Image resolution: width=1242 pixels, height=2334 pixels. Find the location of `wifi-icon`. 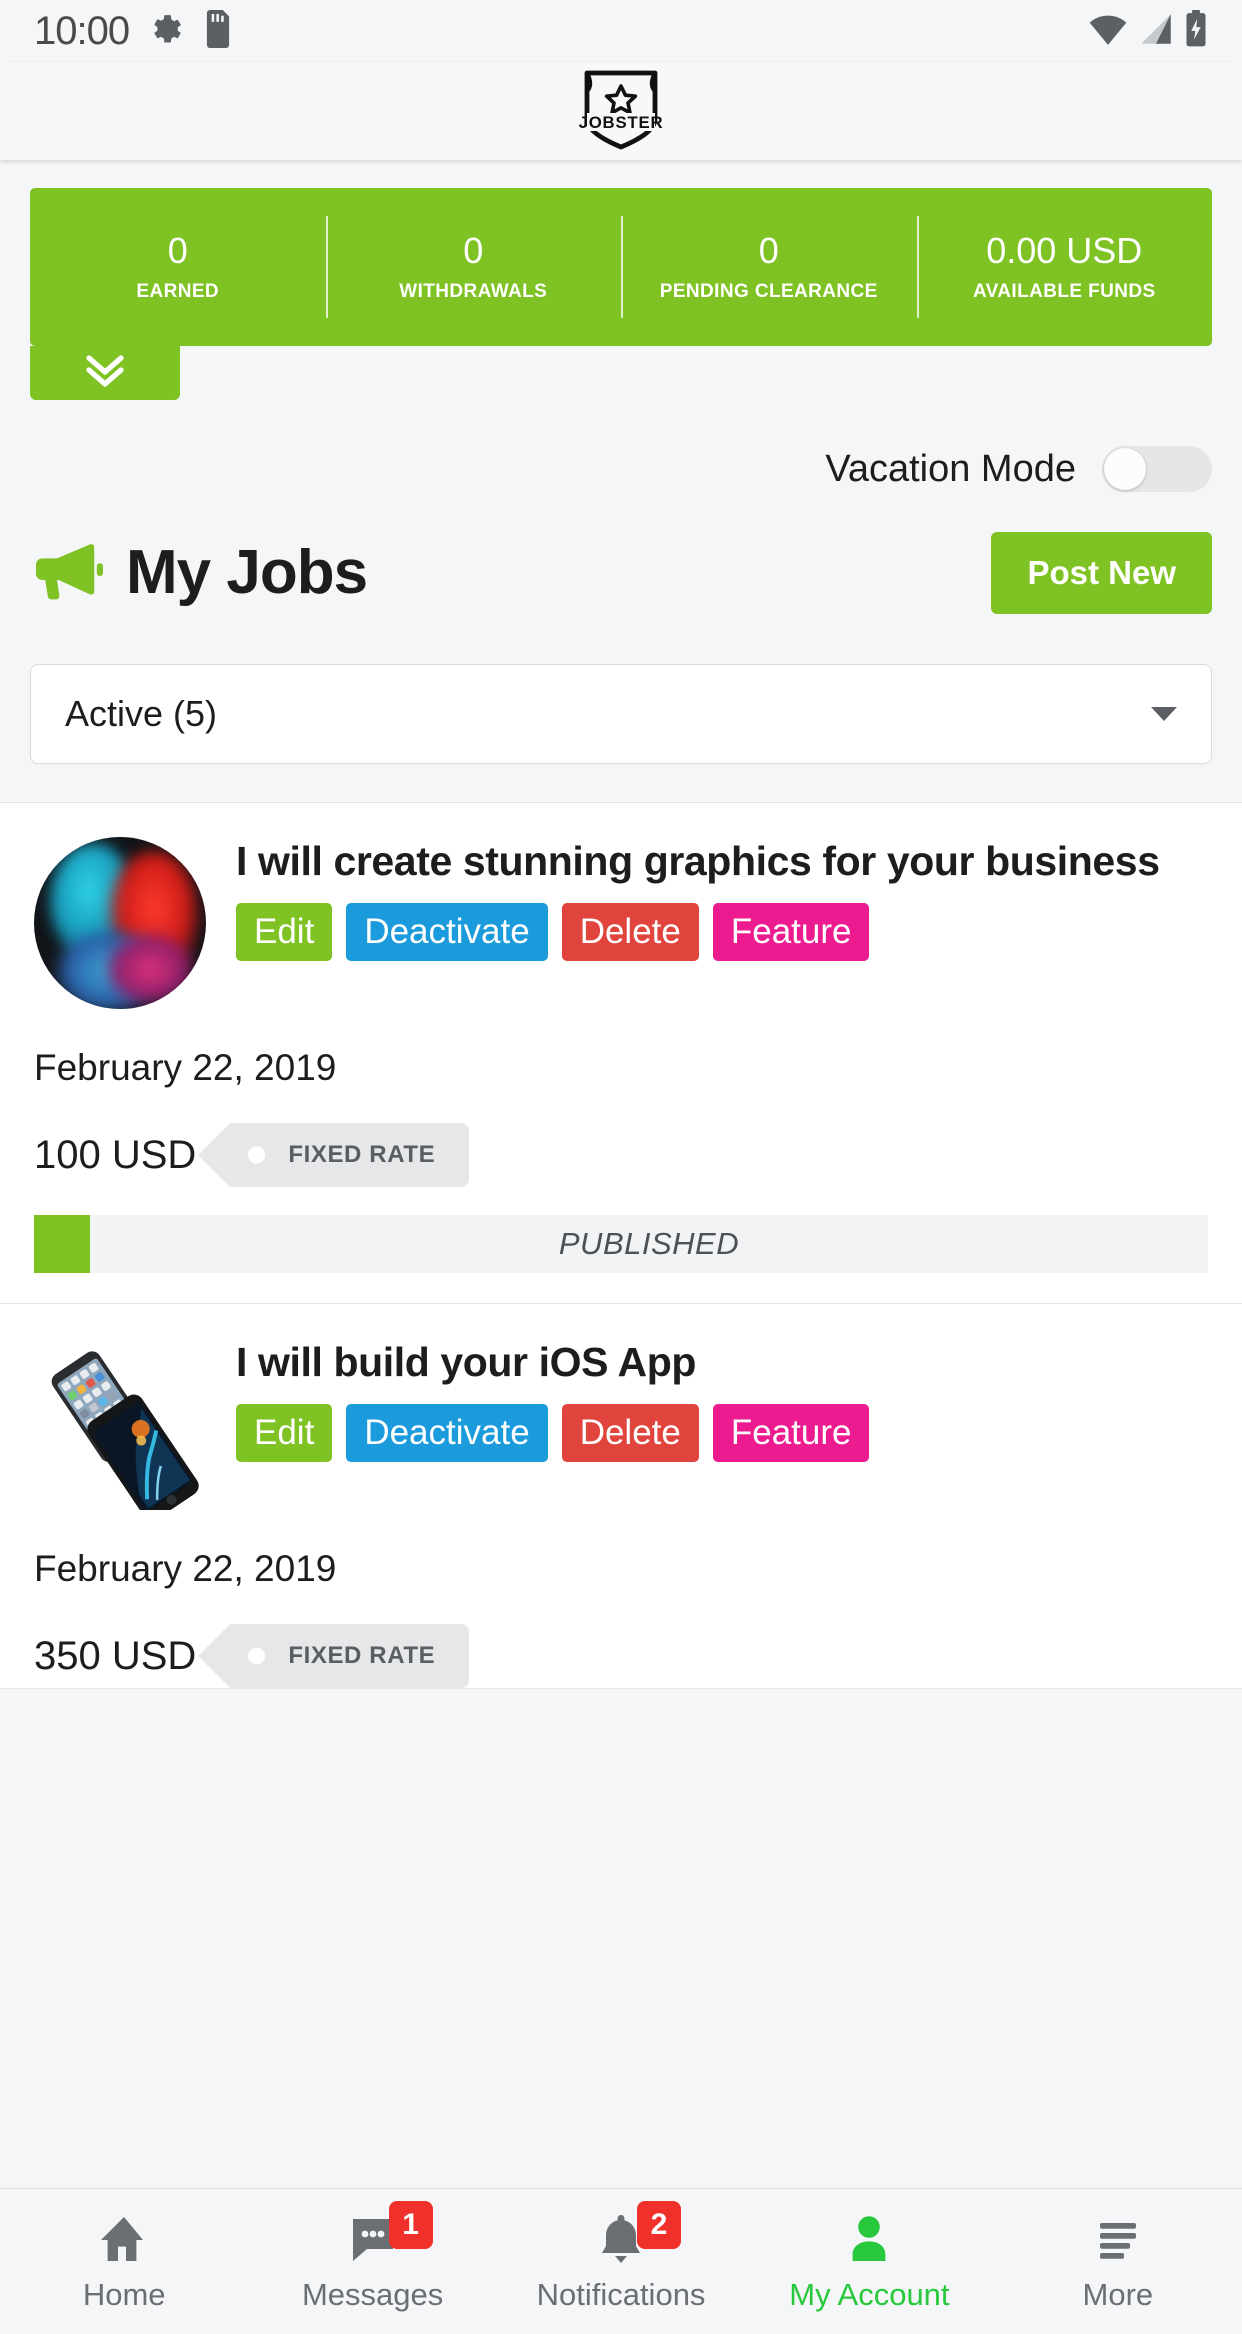

wifi-icon is located at coordinates (1108, 31).